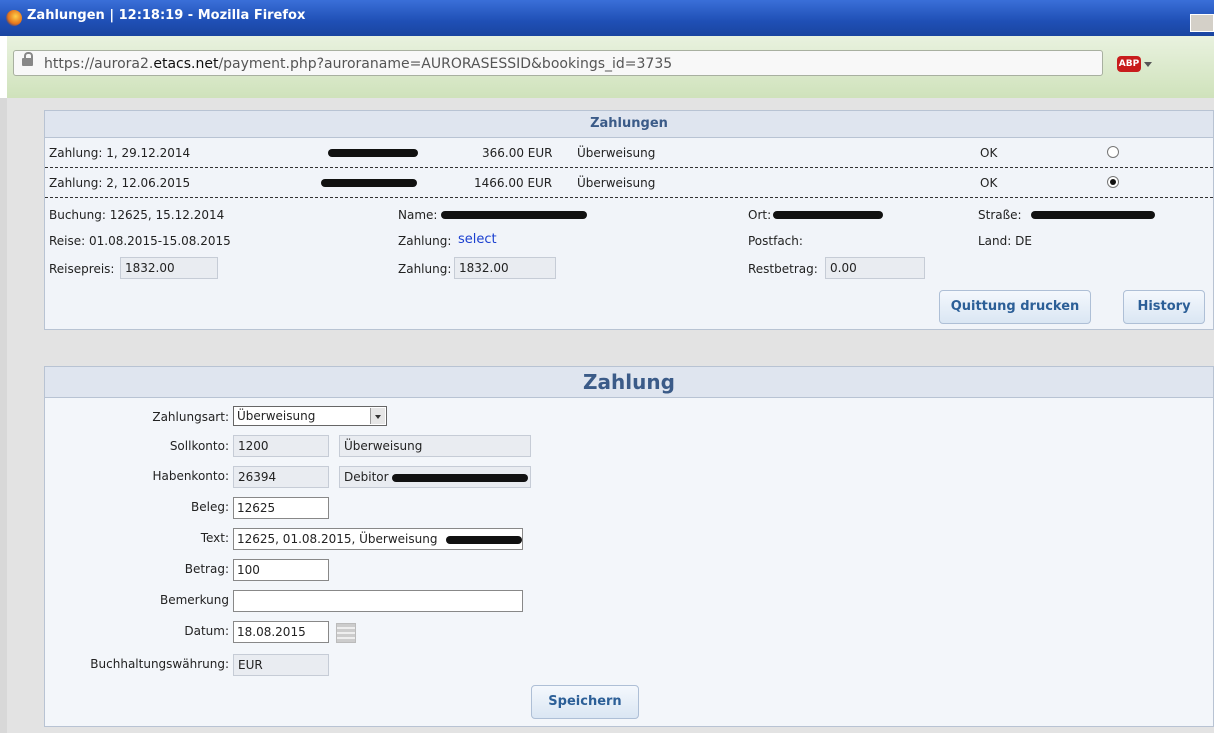 The height and width of the screenshot is (733, 1214). What do you see at coordinates (1148, 64) in the screenshot?
I see `adblock-menu-arrow-icon` at bounding box center [1148, 64].